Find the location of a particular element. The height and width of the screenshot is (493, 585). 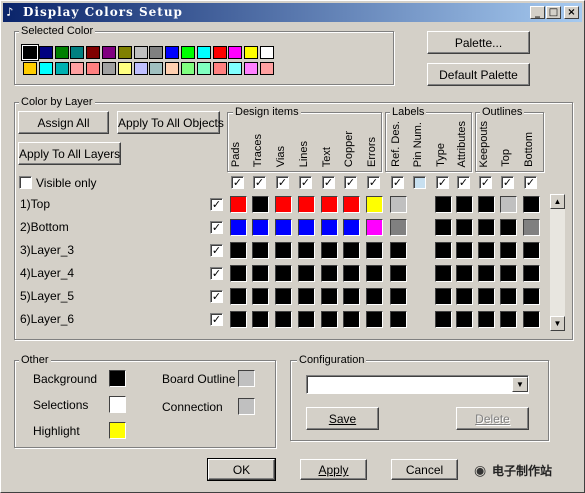

chevron-down-icon: ▼ is located at coordinates (520, 384).